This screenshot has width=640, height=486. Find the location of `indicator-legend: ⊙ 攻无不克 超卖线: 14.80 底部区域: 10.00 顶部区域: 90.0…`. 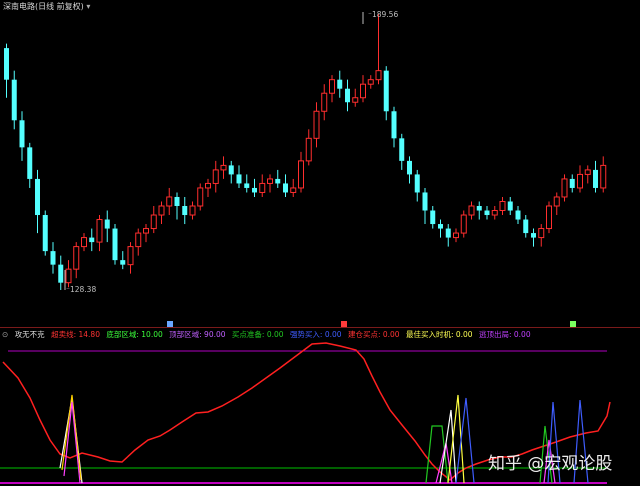

indicator-legend: ⊙ 攻无不克 超卖线: 14.80 底部区域: 10.00 顶部区域: 90.0… is located at coordinates (268, 334).